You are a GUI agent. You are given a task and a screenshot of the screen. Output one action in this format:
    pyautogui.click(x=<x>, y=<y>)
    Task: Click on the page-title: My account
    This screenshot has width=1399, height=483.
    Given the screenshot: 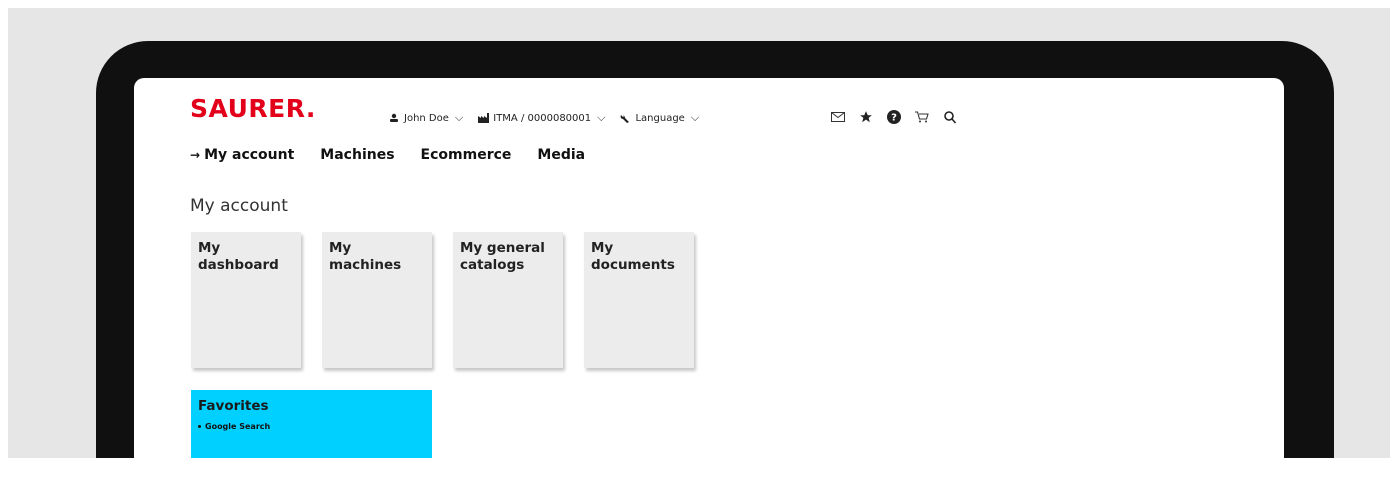 What is the action you would take?
    pyautogui.click(x=239, y=206)
    